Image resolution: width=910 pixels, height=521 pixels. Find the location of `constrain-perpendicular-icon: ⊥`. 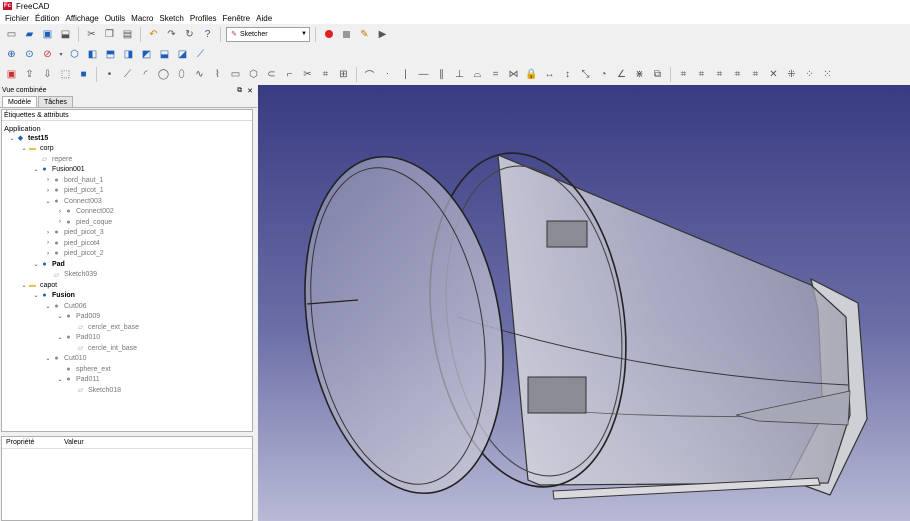

constrain-perpendicular-icon: ⊥ is located at coordinates (459, 74).